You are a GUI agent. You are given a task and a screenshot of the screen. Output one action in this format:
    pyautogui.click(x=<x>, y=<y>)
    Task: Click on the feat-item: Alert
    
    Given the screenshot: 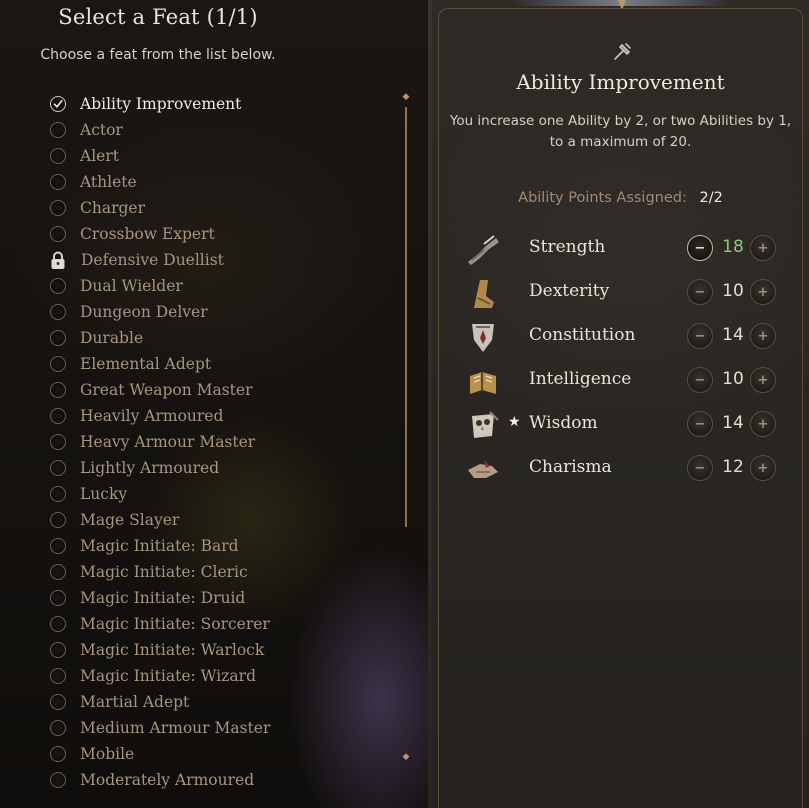 What is the action you would take?
    pyautogui.click(x=212, y=156)
    